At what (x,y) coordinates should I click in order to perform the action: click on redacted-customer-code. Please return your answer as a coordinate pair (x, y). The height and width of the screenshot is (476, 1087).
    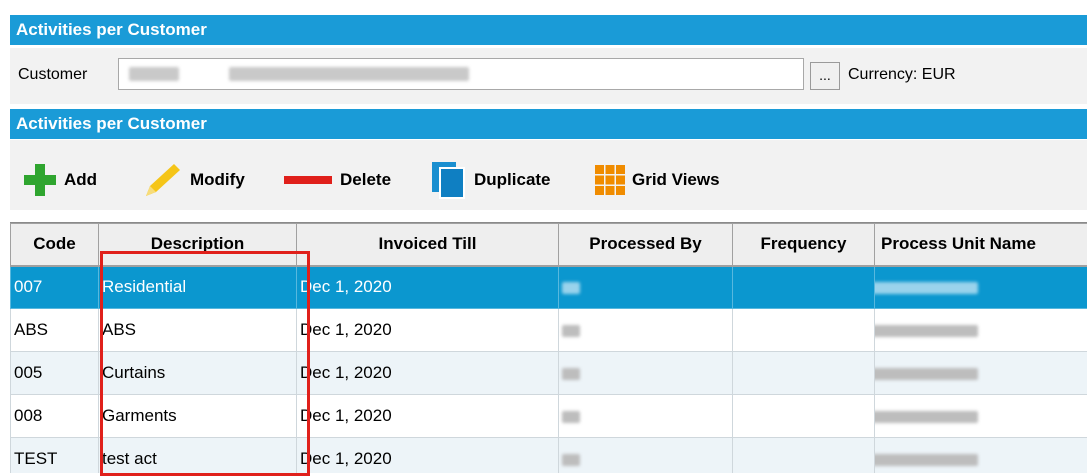
    Looking at the image, I should click on (154, 74).